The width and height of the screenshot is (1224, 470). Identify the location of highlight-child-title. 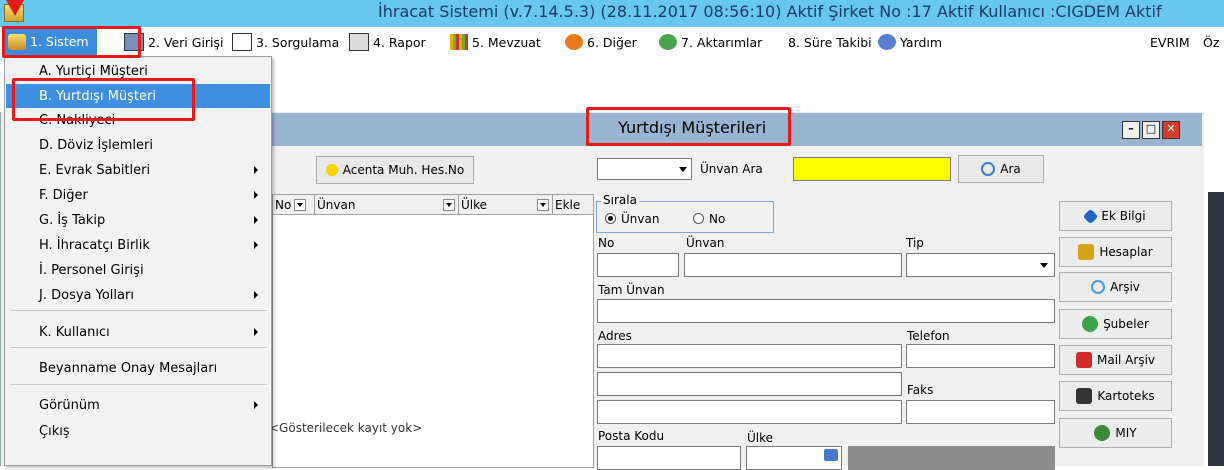
(688, 126).